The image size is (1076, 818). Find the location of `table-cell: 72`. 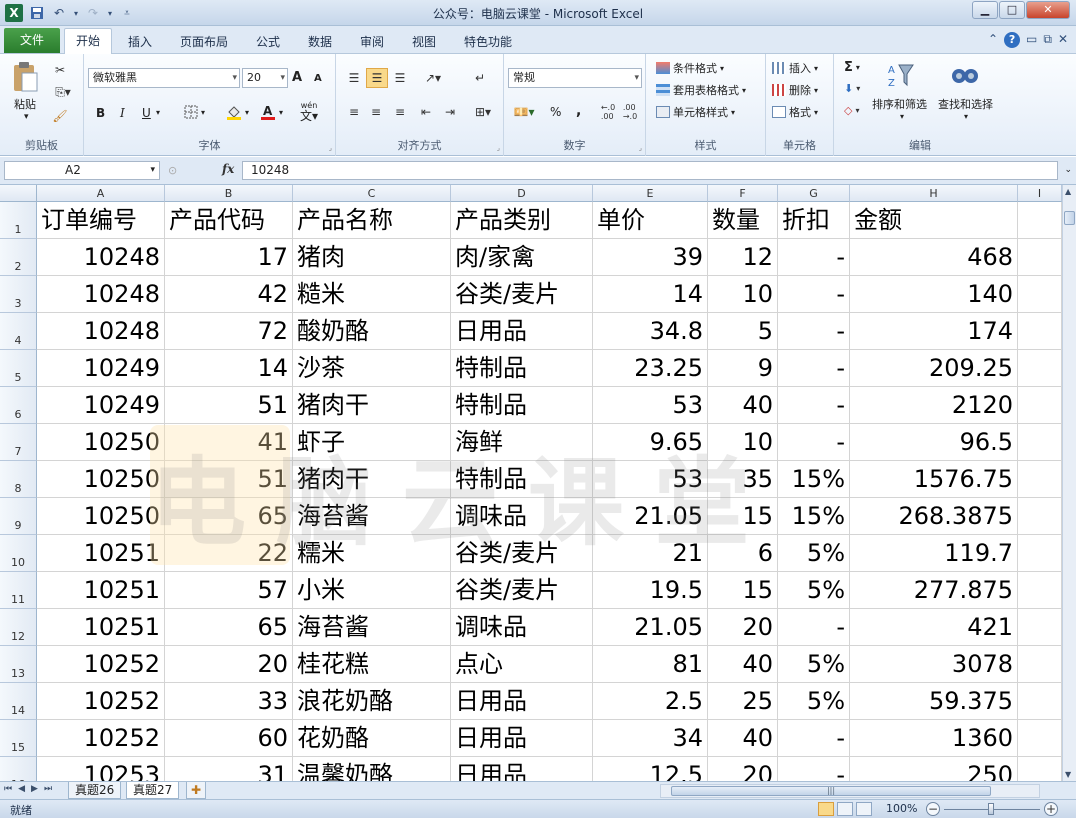

table-cell: 72 is located at coordinates (229, 331).